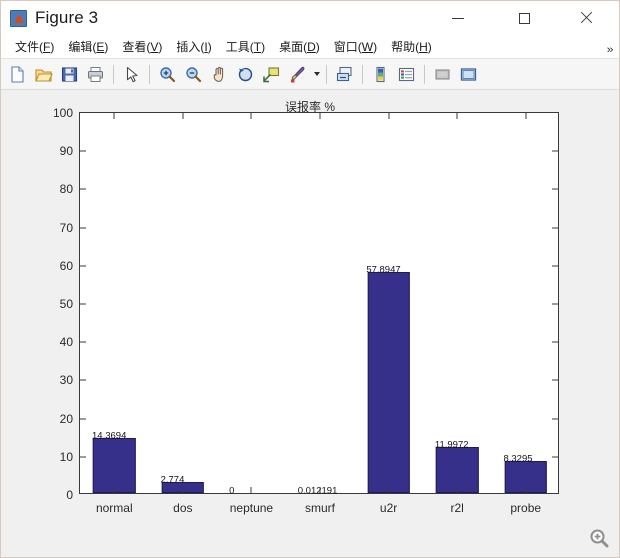 The width and height of the screenshot is (620, 558). I want to click on menu-label-desktop: 桌面(, so click(293, 46).